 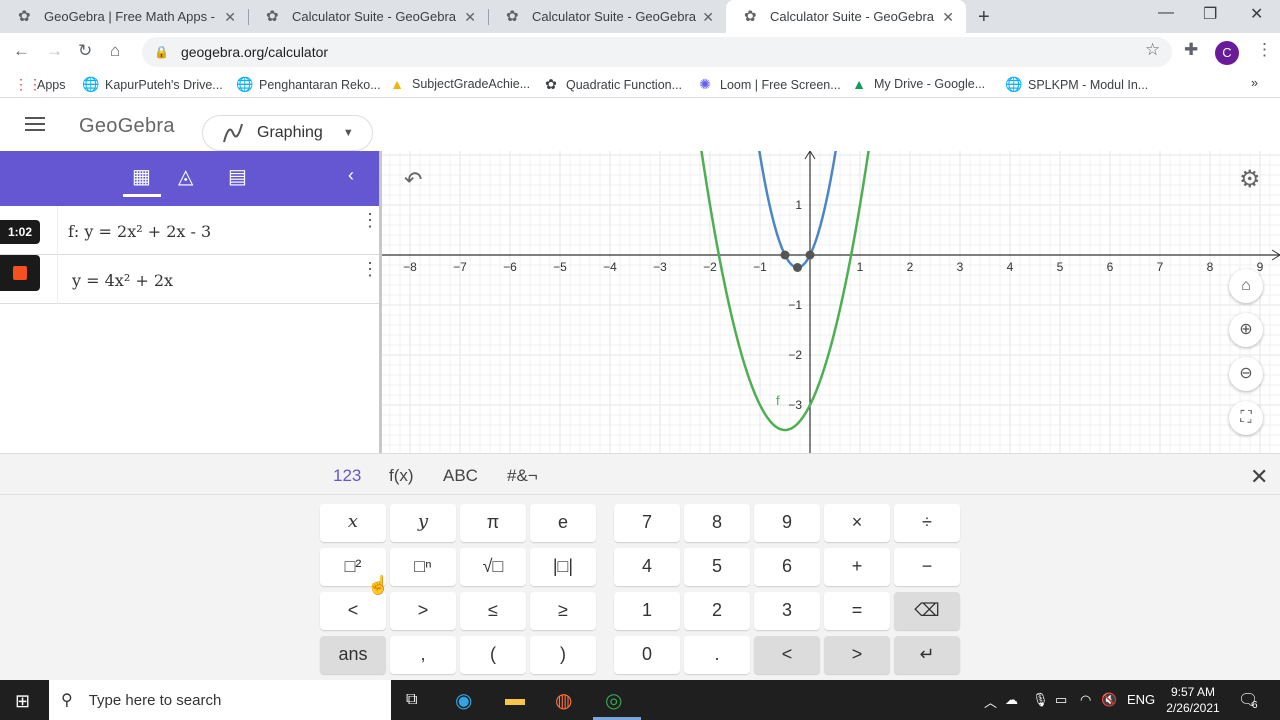 I want to click on tab-symbols: #&¬, so click(x=522, y=476).